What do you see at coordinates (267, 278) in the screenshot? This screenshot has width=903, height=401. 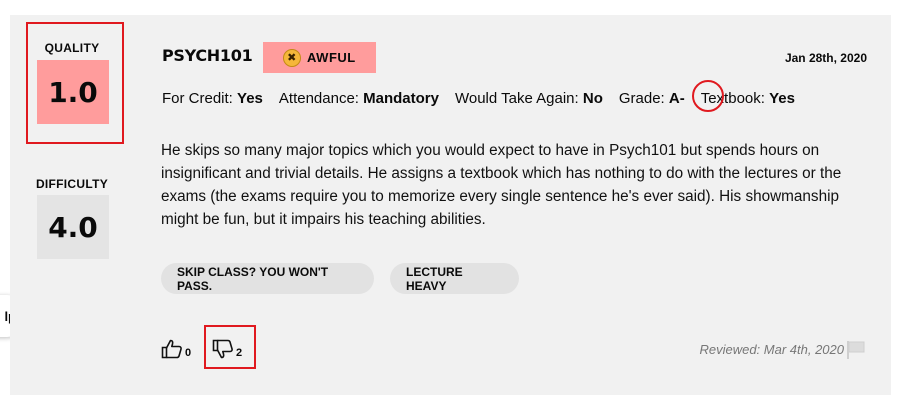 I see `tag-skip-class: SKIP CLASS? YOU WON'T PASS.` at bounding box center [267, 278].